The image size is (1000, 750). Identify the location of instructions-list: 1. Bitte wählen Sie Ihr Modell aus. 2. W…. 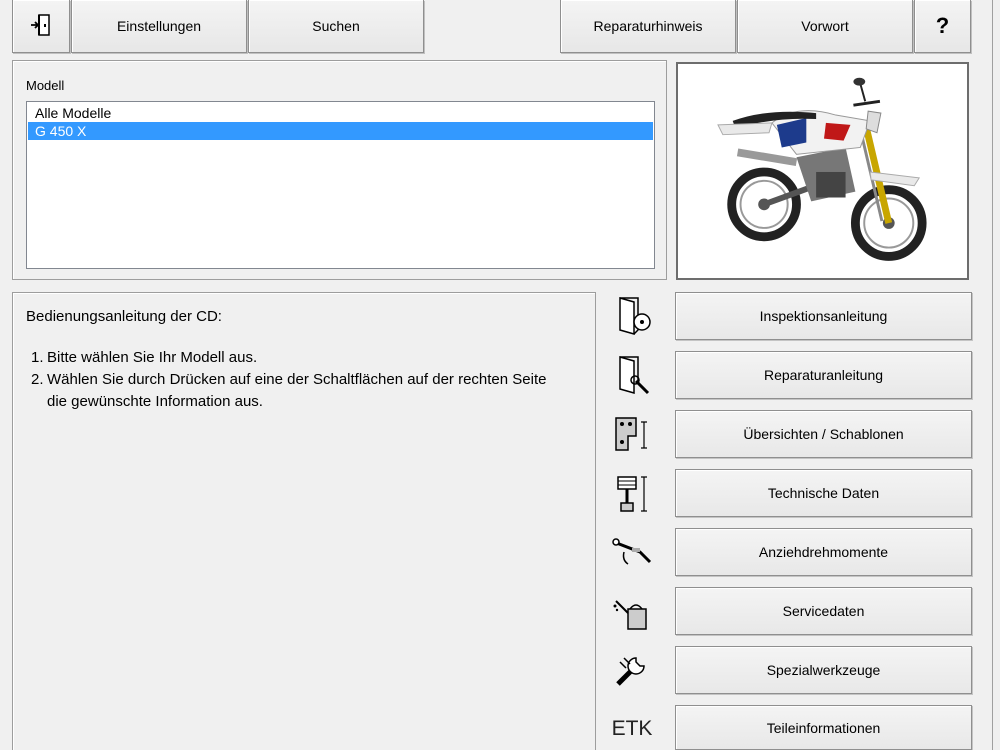
(291, 380).